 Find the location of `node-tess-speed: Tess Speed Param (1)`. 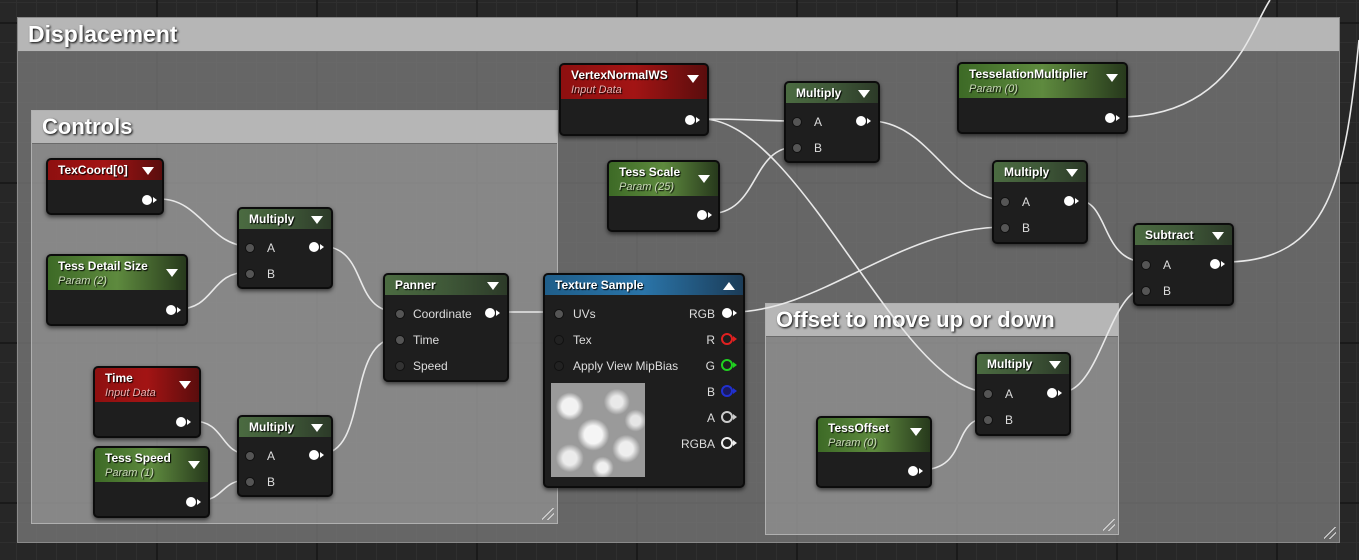

node-tess-speed: Tess Speed Param (1) is located at coordinates (151, 482).